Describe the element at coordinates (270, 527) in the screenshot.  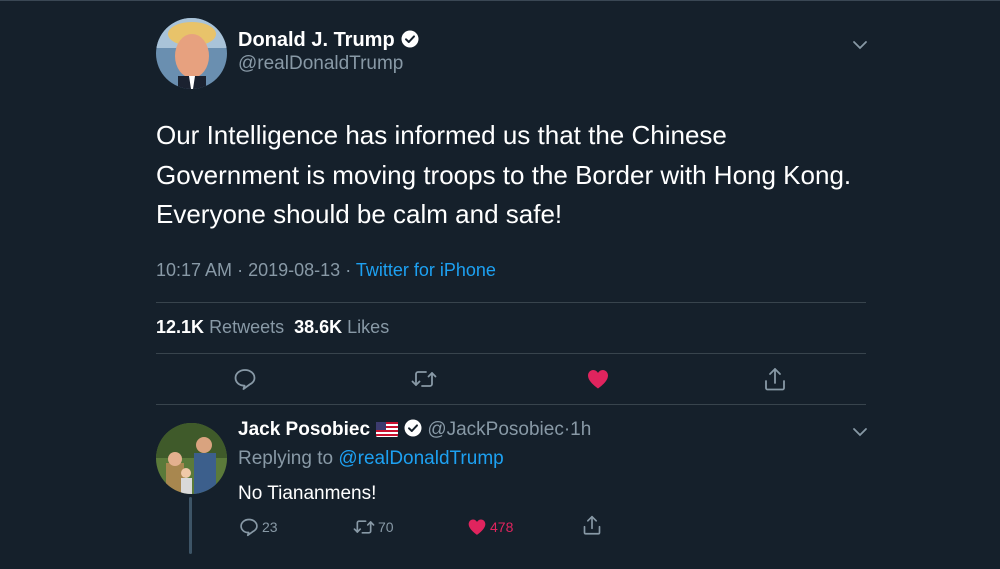
I see `reply-reply-count: 23` at that location.